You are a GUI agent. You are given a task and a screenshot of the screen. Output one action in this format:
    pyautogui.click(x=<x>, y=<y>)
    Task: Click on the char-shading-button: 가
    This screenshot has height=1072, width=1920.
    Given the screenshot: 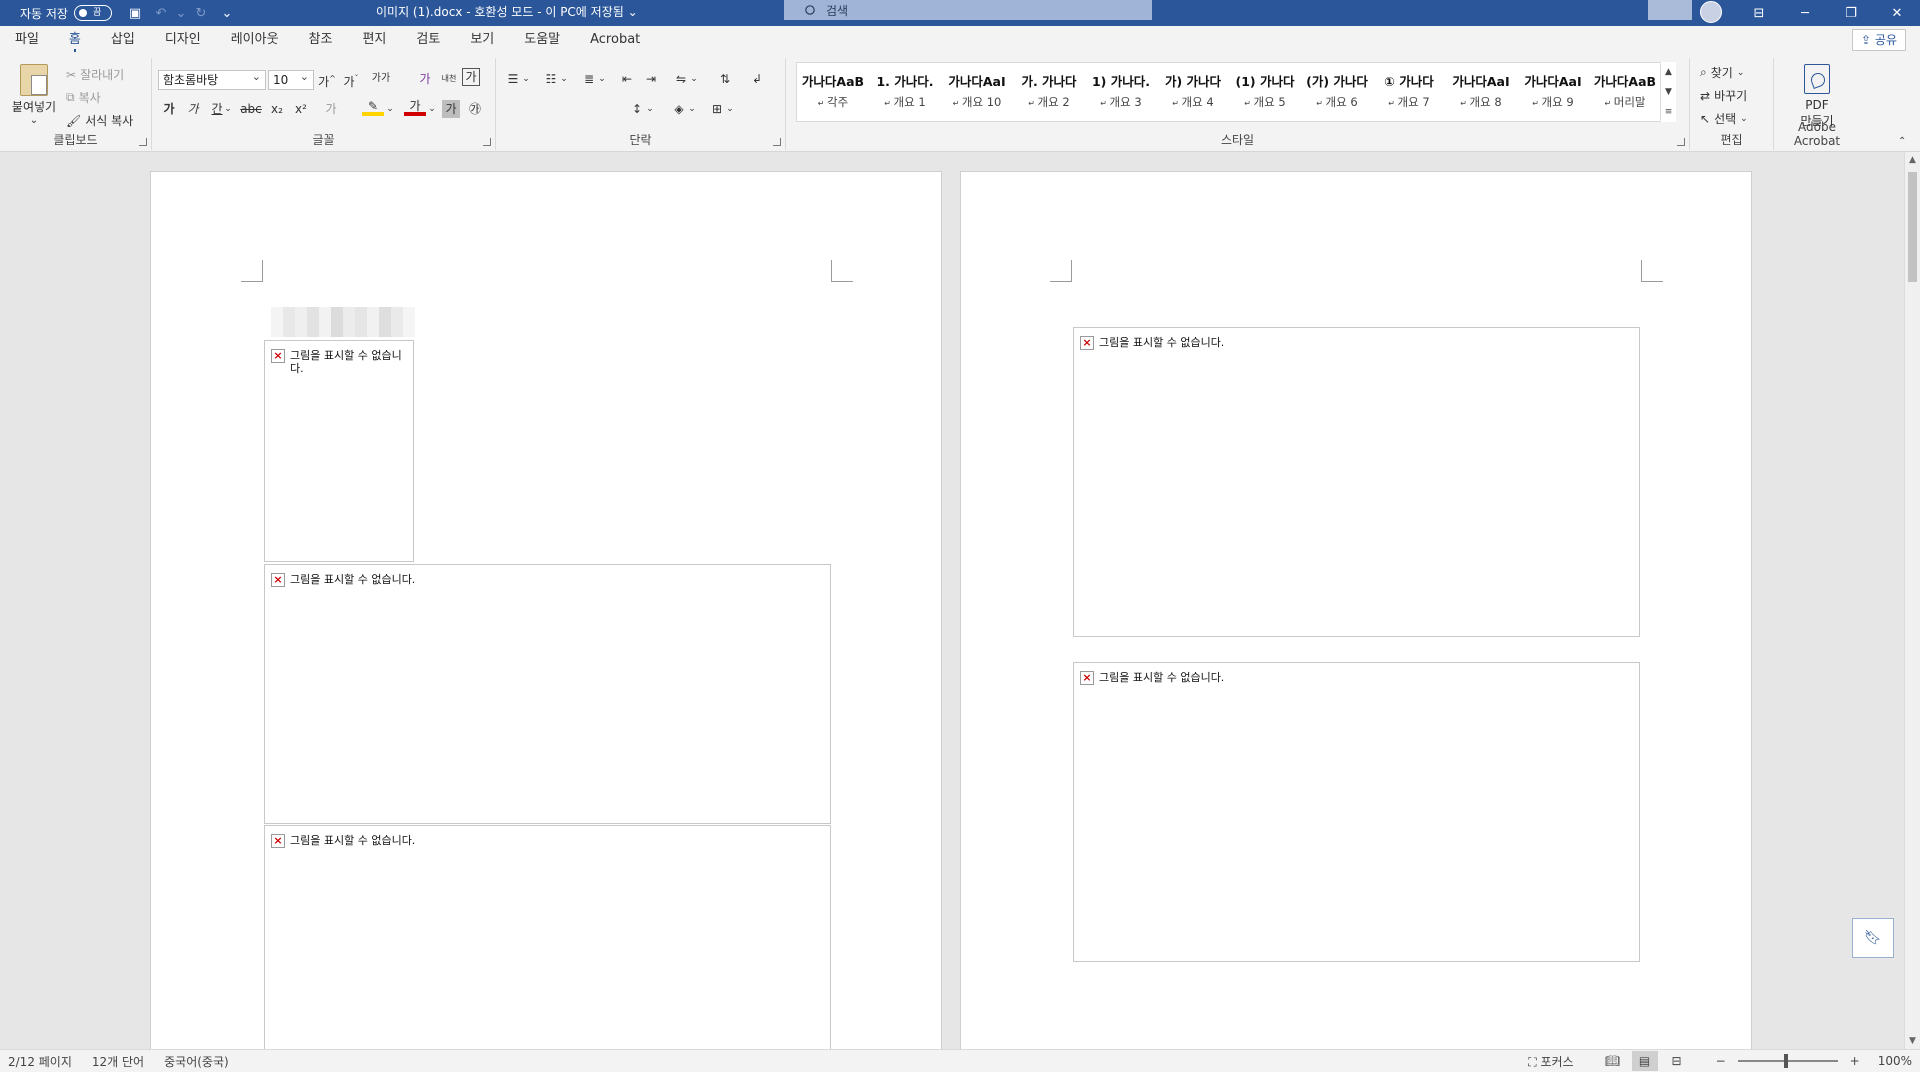 What is the action you would take?
    pyautogui.click(x=451, y=109)
    